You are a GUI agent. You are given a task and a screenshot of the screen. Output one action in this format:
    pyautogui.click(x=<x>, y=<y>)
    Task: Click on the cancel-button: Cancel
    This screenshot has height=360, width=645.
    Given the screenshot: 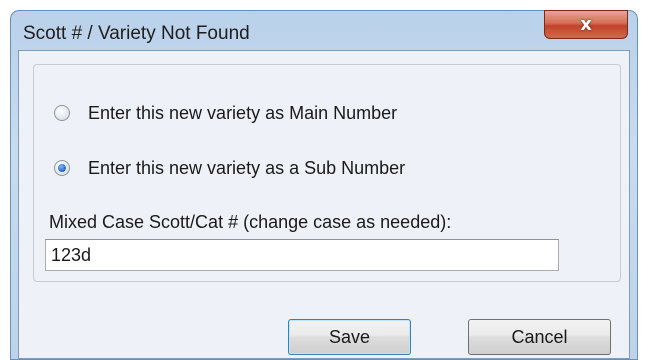 What is the action you would take?
    pyautogui.click(x=539, y=337)
    